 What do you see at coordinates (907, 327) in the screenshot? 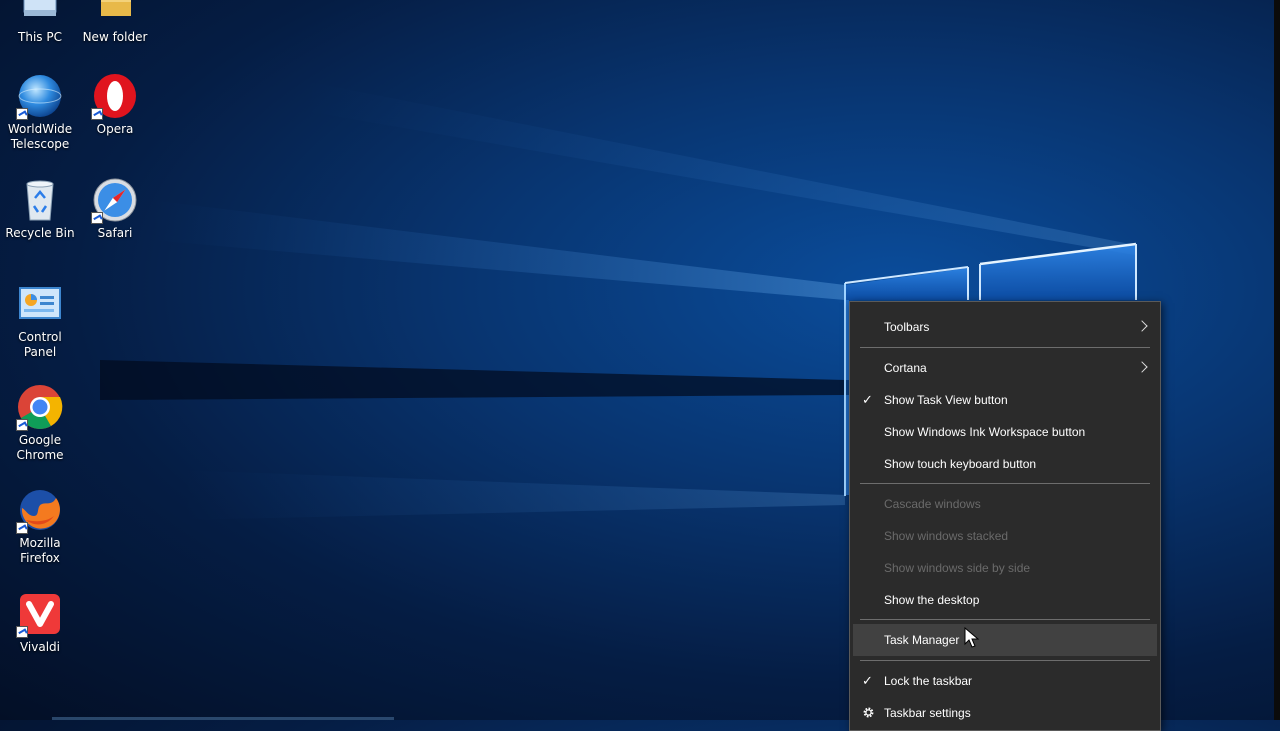
I see `menu-item-label: Toolbars` at bounding box center [907, 327].